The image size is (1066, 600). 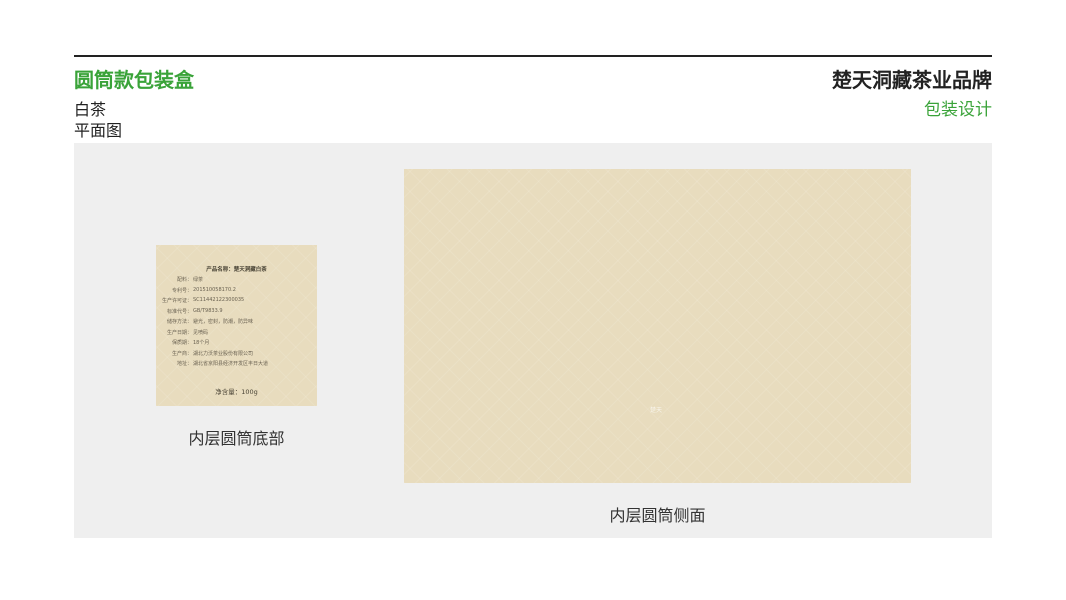 What do you see at coordinates (533, 56) in the screenshot?
I see `top-rule` at bounding box center [533, 56].